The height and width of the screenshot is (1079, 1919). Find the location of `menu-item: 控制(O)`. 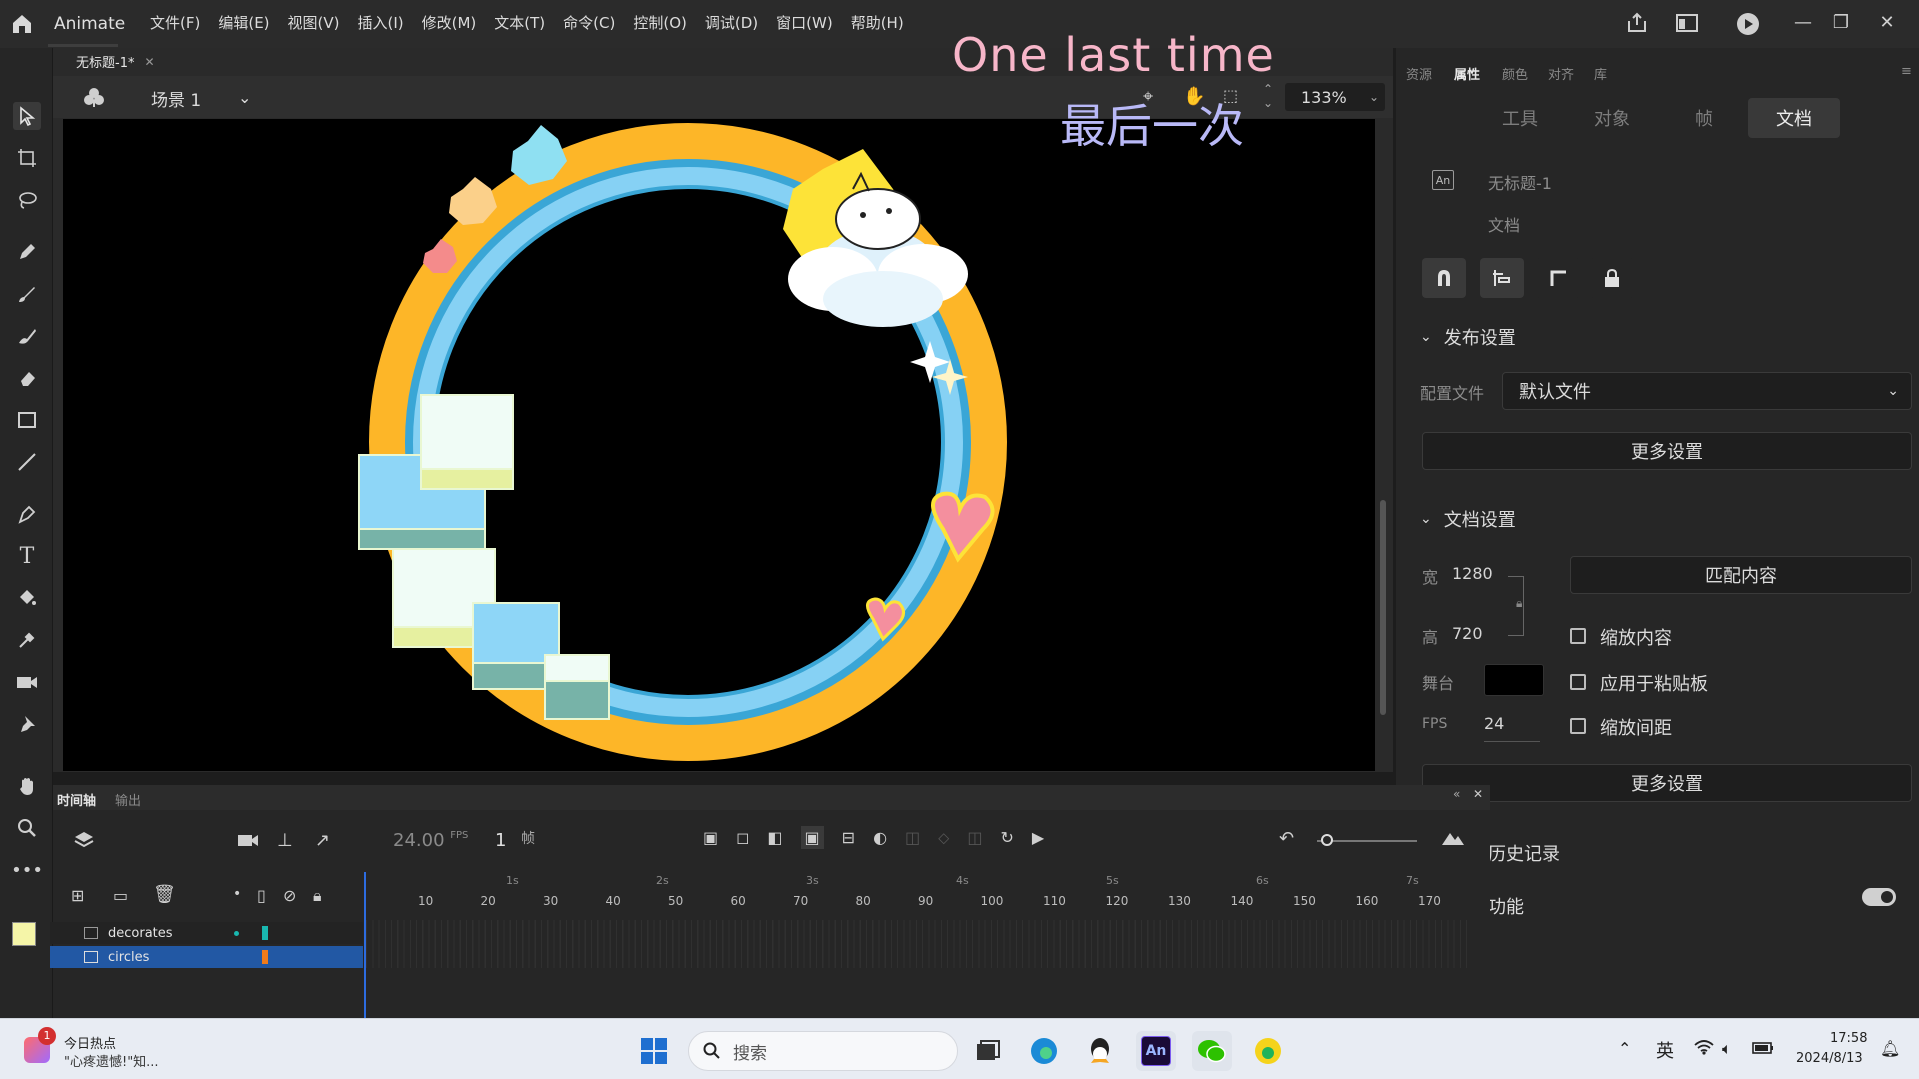

menu-item: 控制(O) is located at coordinates (660, 22).